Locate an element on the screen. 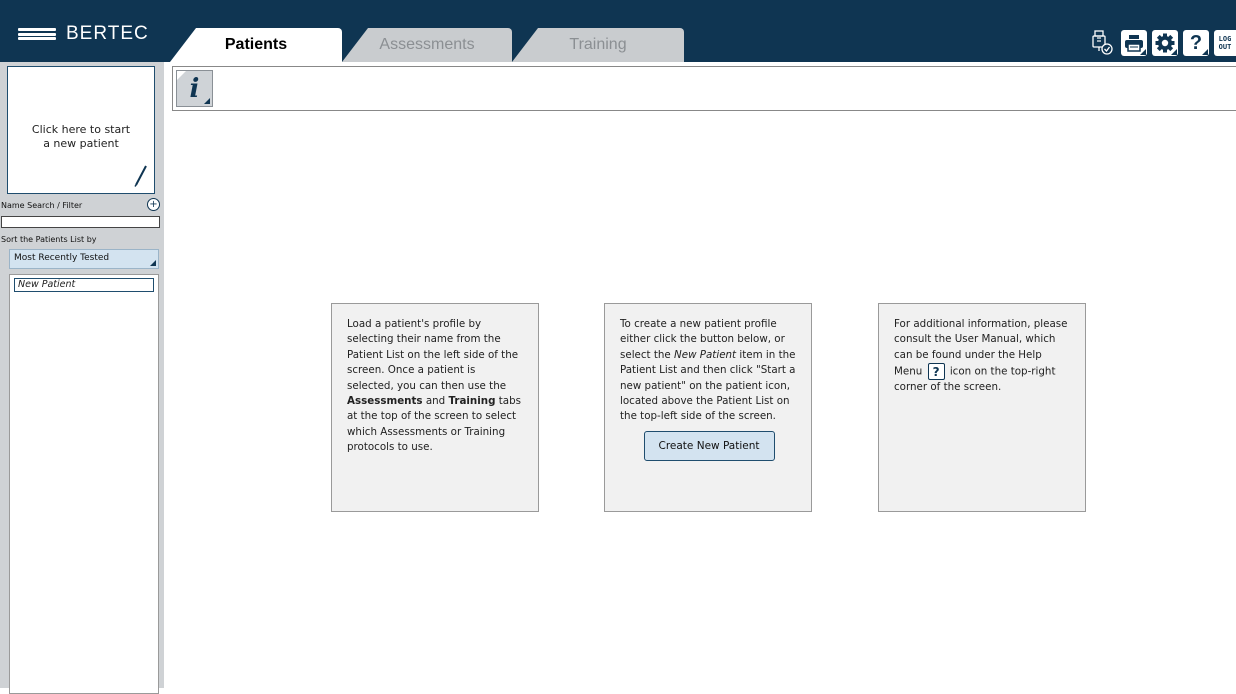  usb-device-icon is located at coordinates (1102, 43).